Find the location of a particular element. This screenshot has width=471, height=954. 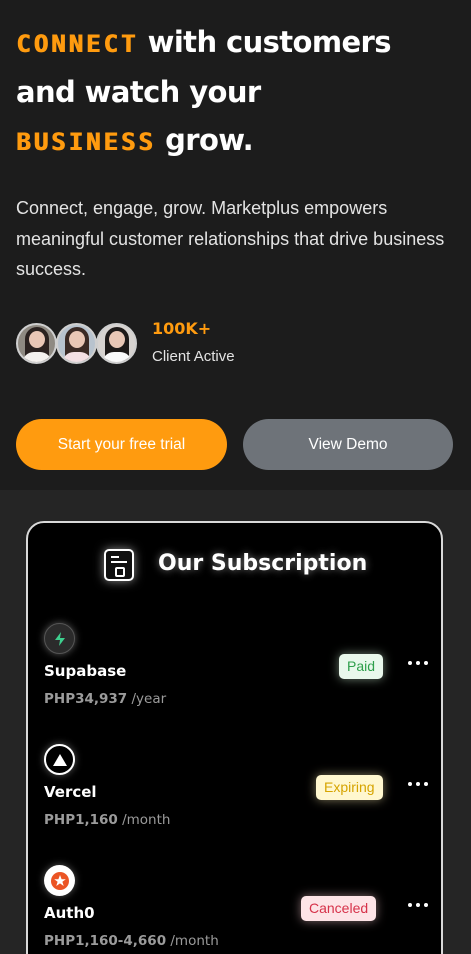

client-avatars is located at coordinates (81, 344).